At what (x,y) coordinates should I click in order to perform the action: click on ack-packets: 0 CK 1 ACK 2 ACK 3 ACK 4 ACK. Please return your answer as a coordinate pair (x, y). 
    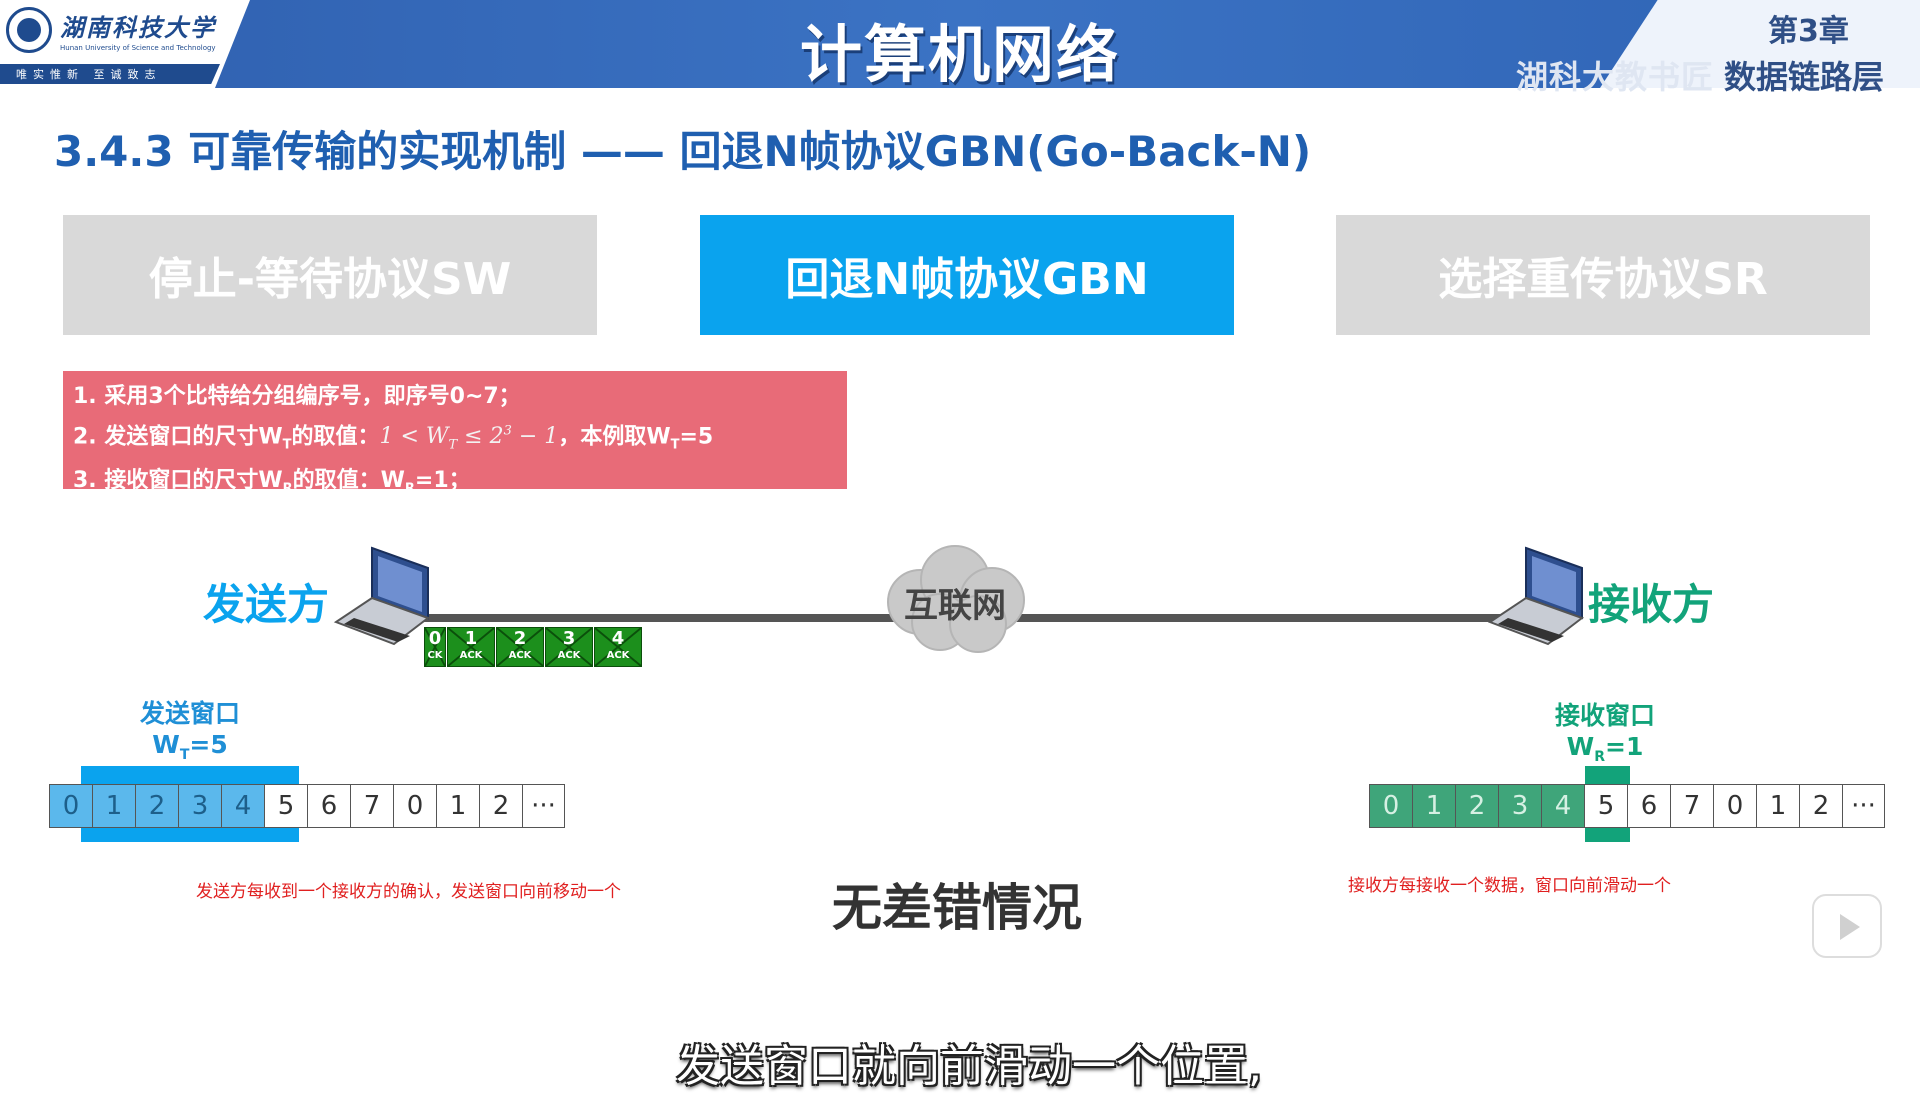
    Looking at the image, I should click on (533, 648).